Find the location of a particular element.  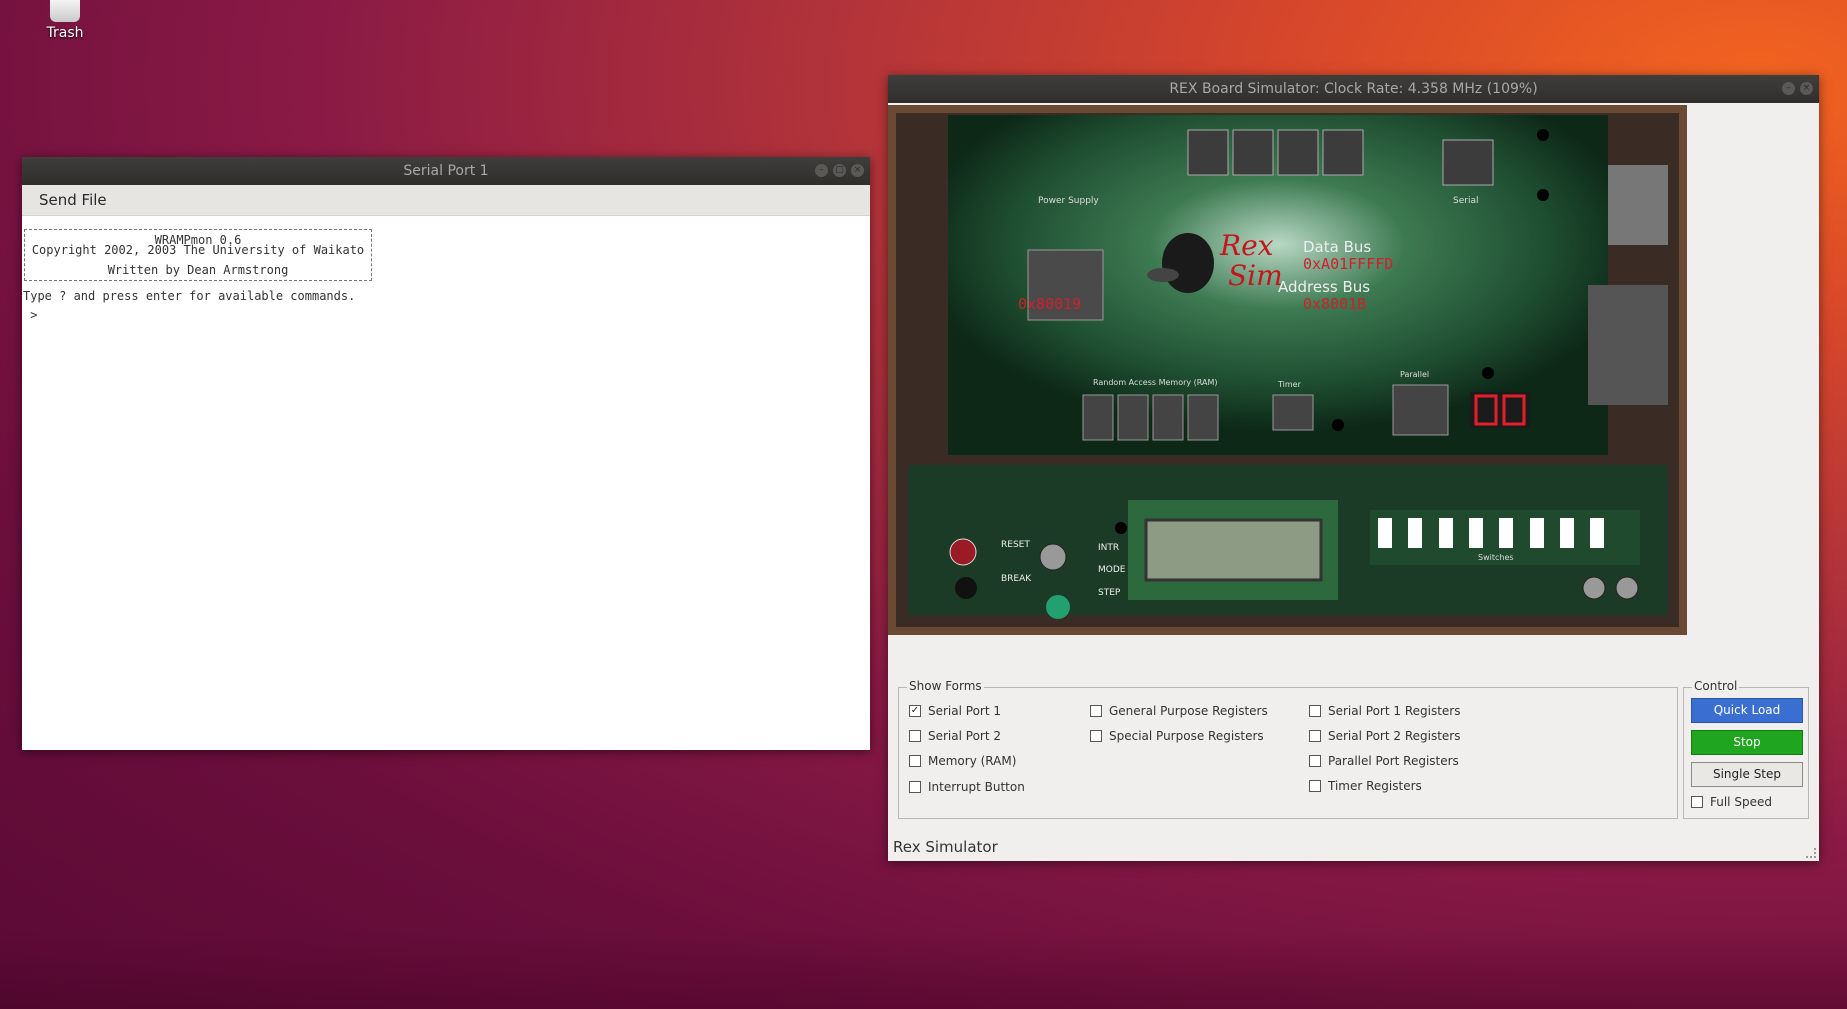

trash-label: Trash is located at coordinates (65, 33).